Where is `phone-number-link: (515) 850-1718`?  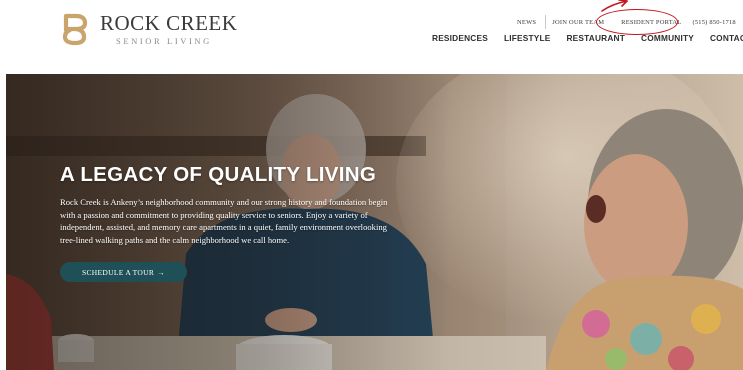 phone-number-link: (515) 850-1718 is located at coordinates (713, 22).